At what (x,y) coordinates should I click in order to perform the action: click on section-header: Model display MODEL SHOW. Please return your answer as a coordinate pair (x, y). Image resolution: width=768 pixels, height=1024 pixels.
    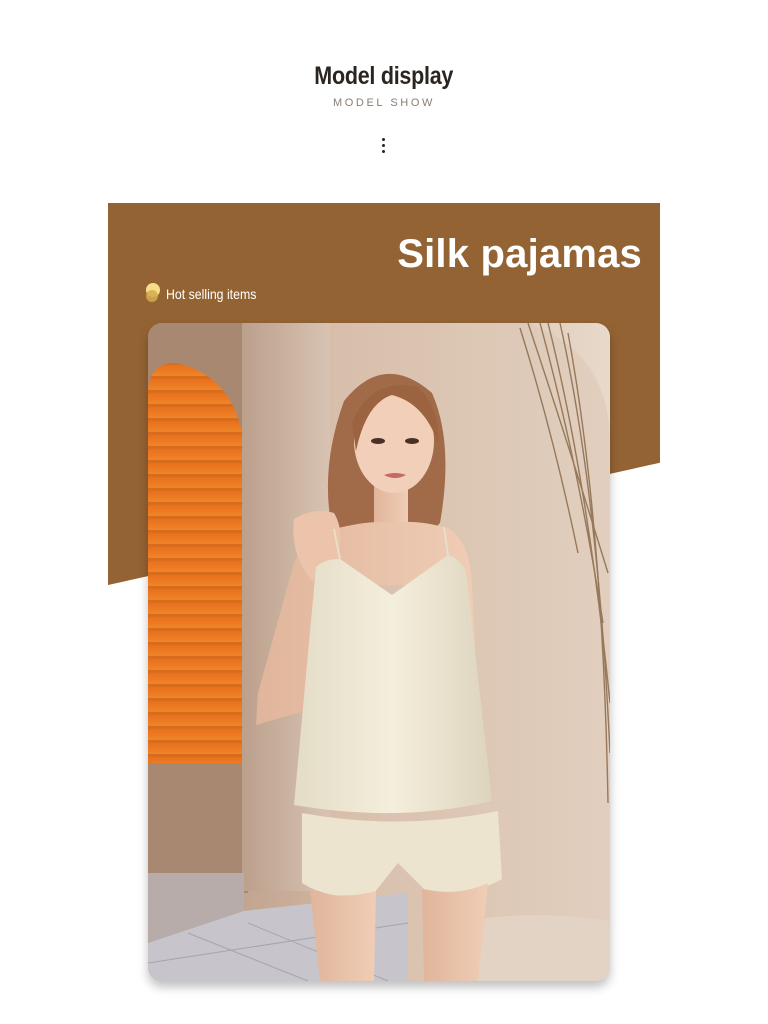
    Looking at the image, I should click on (384, 85).